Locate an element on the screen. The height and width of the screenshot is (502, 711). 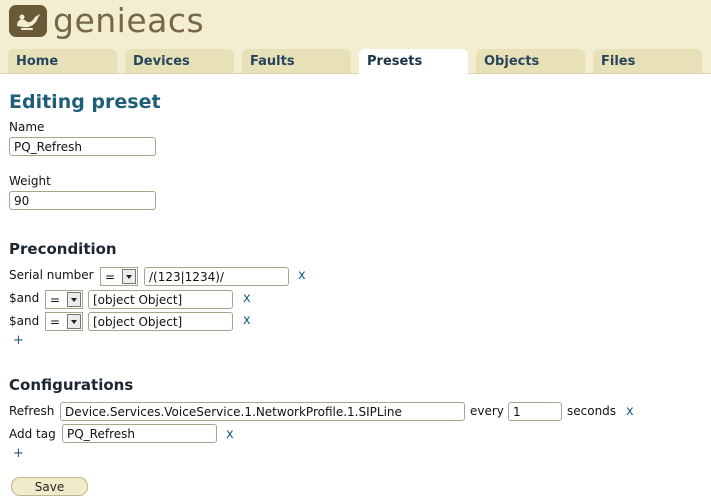
add-condition-button: + is located at coordinates (18, 340).